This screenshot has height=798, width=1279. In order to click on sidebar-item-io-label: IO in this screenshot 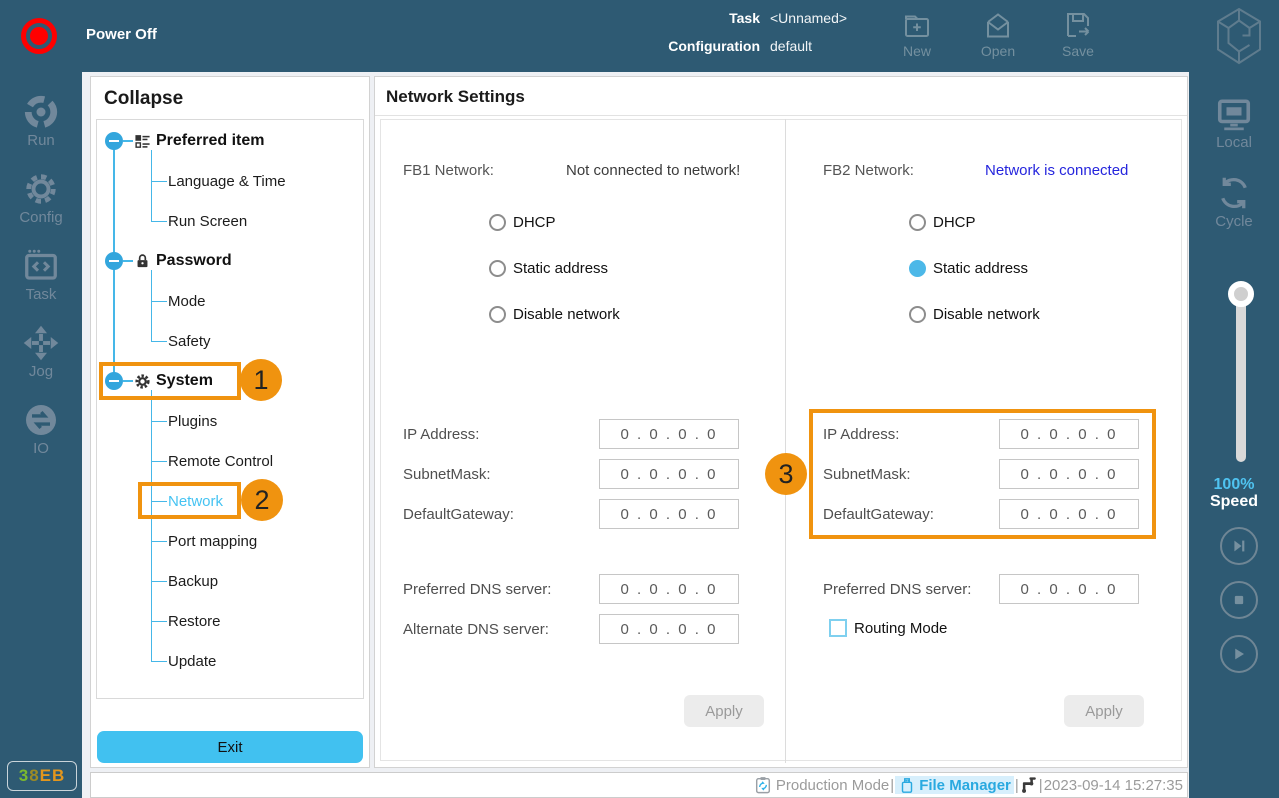, I will do `click(41, 448)`.